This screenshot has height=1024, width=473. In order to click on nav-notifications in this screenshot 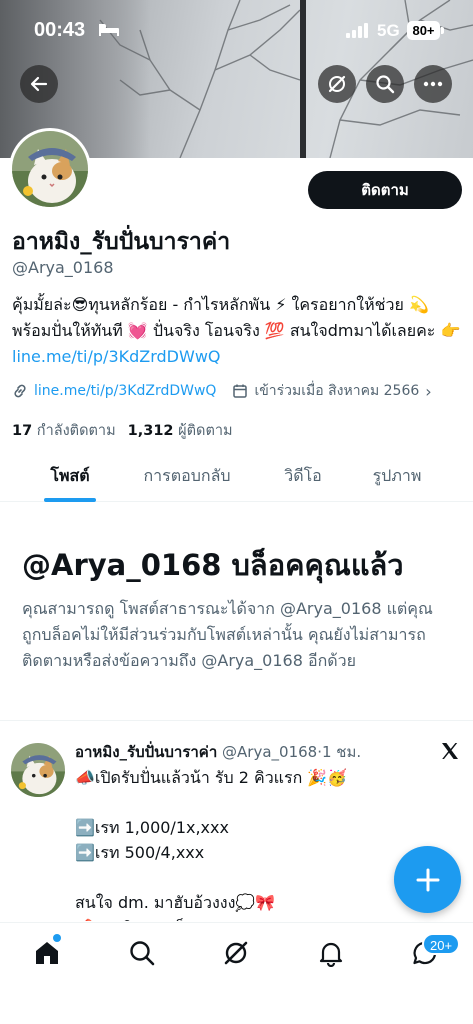, I will do `click(332, 954)`.